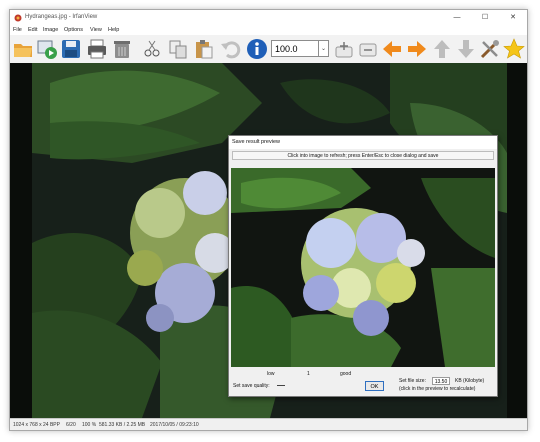 This screenshot has width=540, height=442. I want to click on quality-label: Set save quality:, so click(251, 386).